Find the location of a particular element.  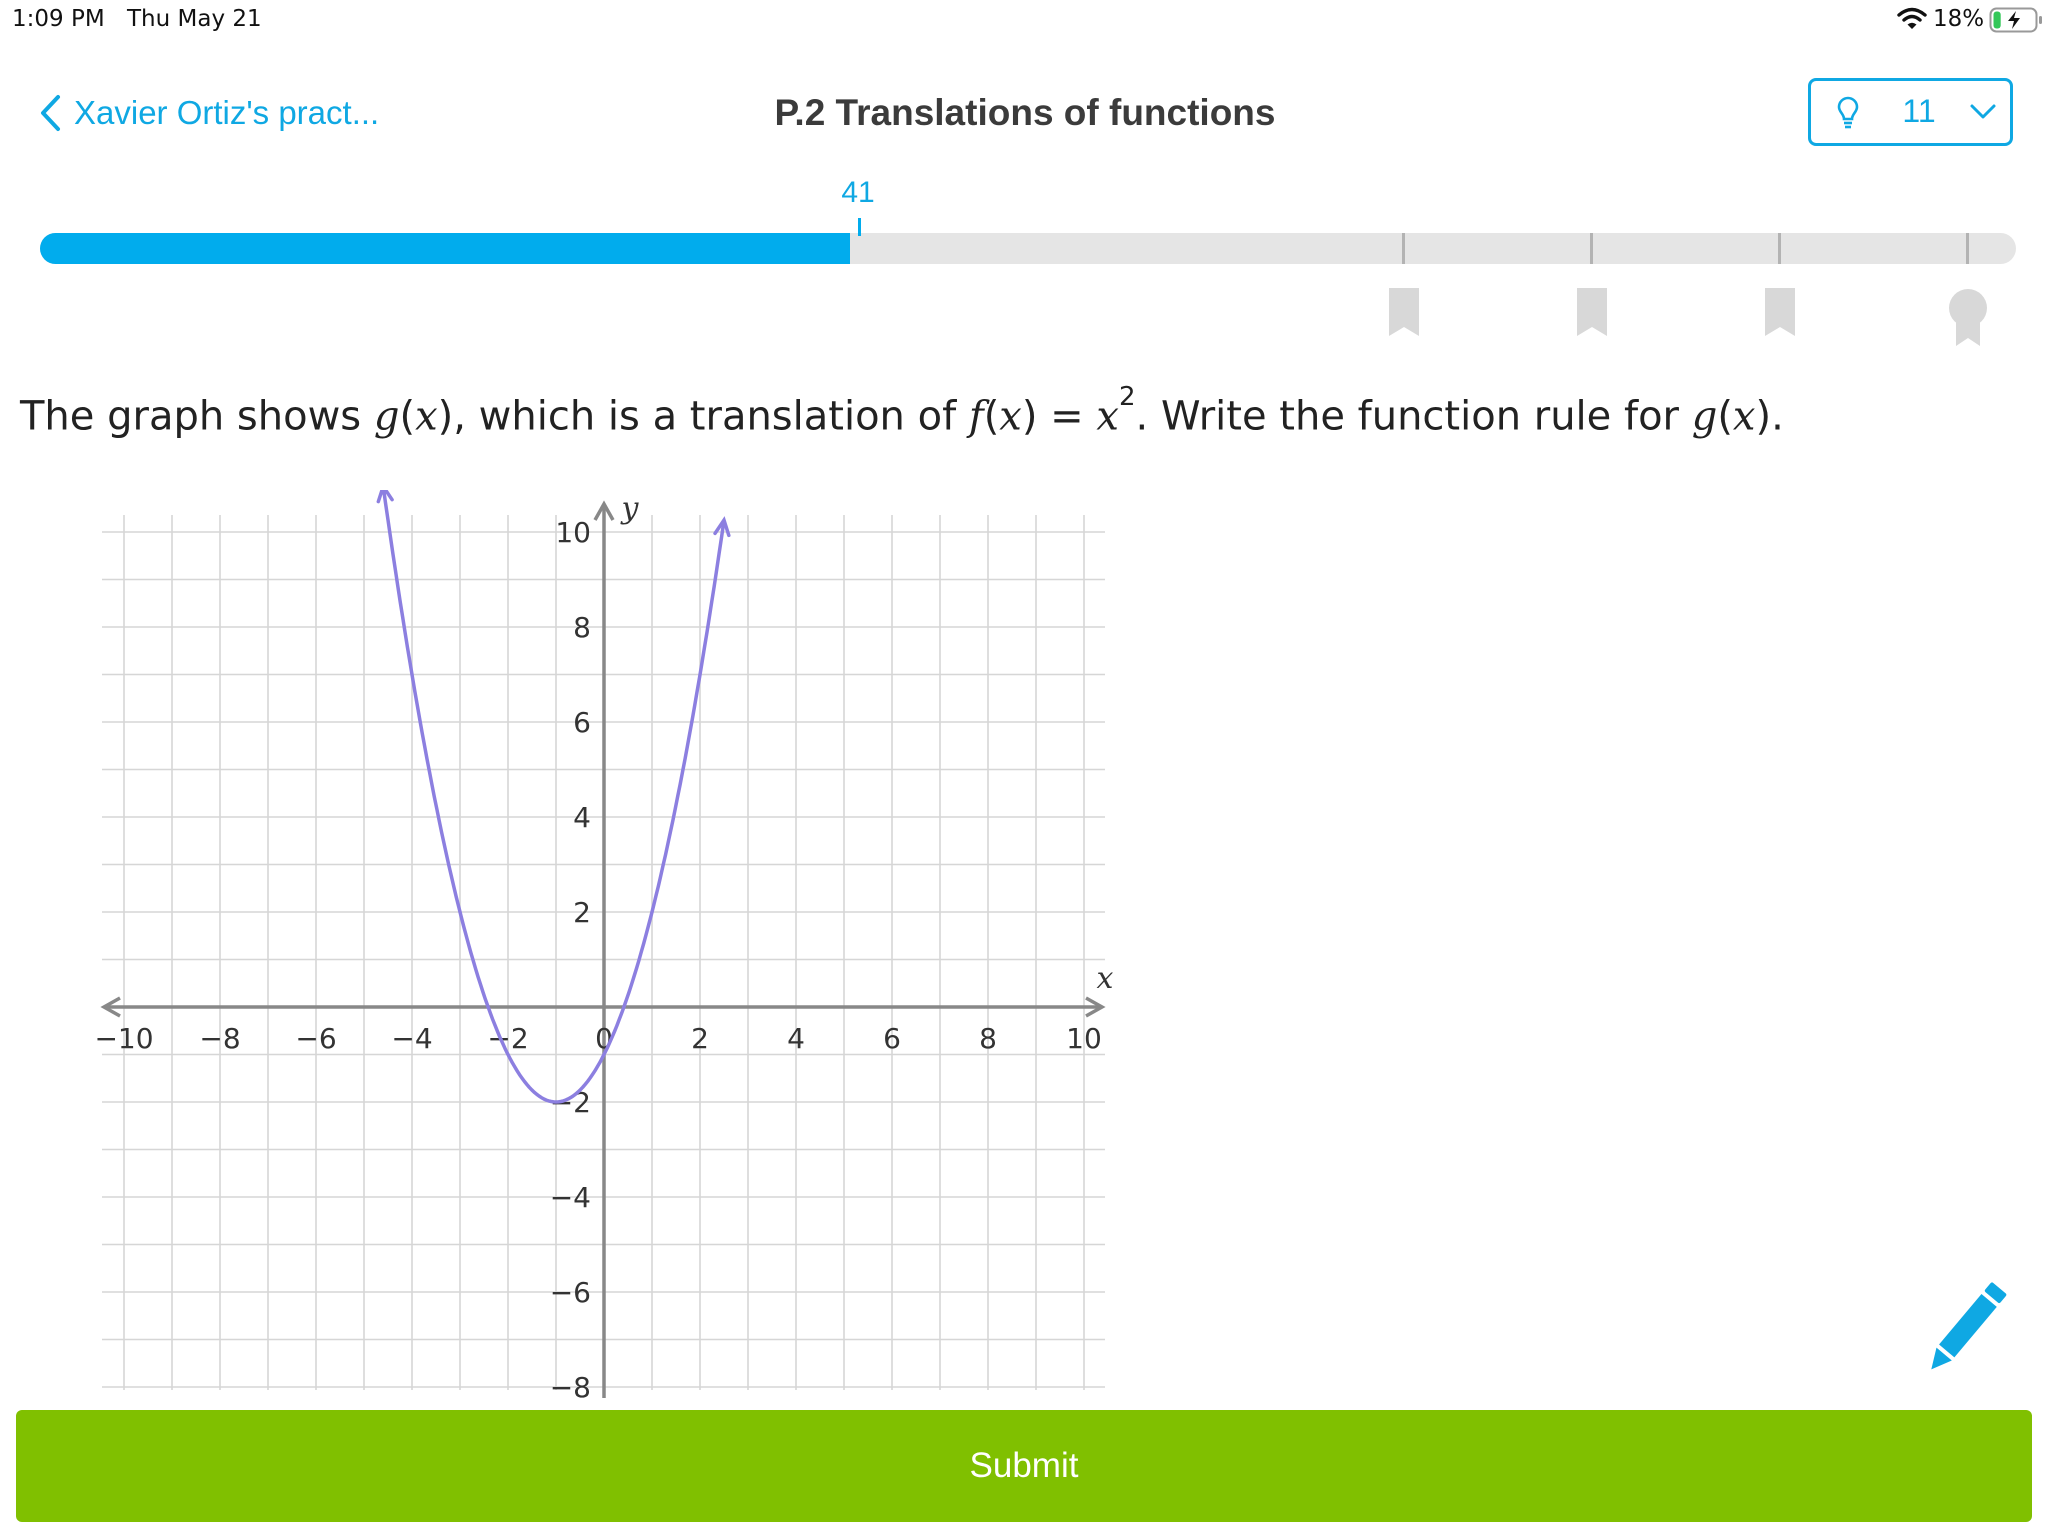

status-bar: 1:09 PM Thu May 21 18% is located at coordinates (1024, 20).